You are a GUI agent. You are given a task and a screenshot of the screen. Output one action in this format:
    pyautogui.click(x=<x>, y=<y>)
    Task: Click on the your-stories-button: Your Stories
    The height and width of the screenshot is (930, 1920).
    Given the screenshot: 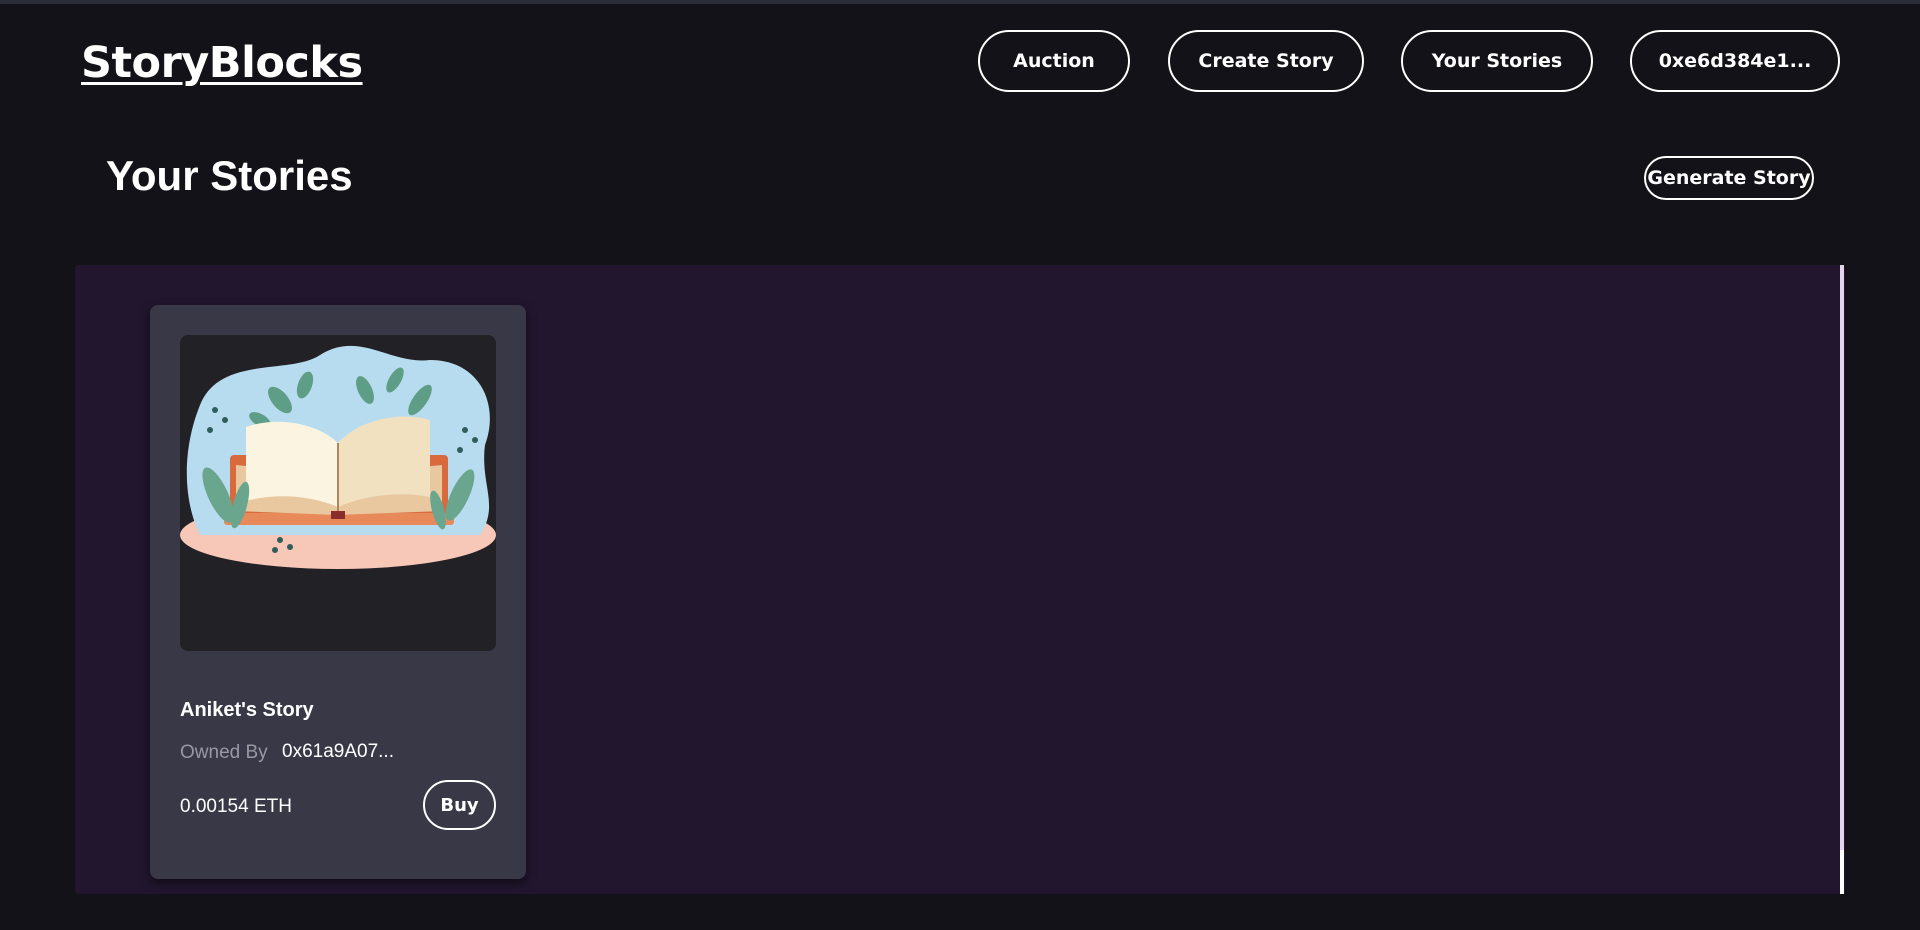 What is the action you would take?
    pyautogui.click(x=1497, y=61)
    